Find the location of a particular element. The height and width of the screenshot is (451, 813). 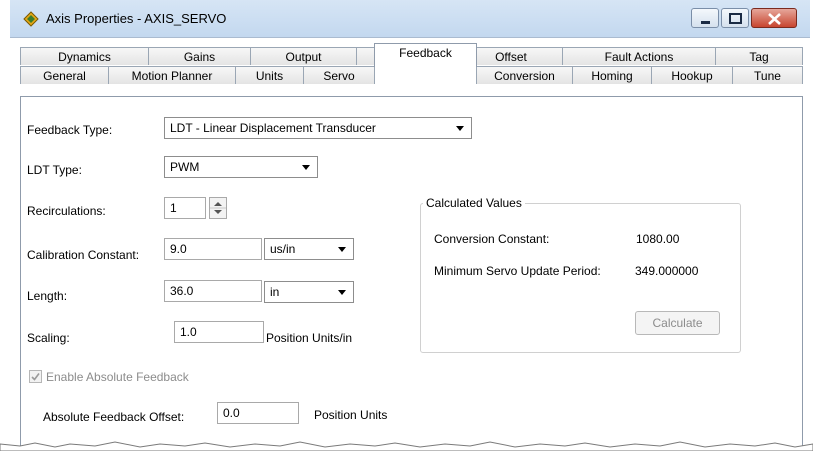

tab-output: Output is located at coordinates (303, 56).